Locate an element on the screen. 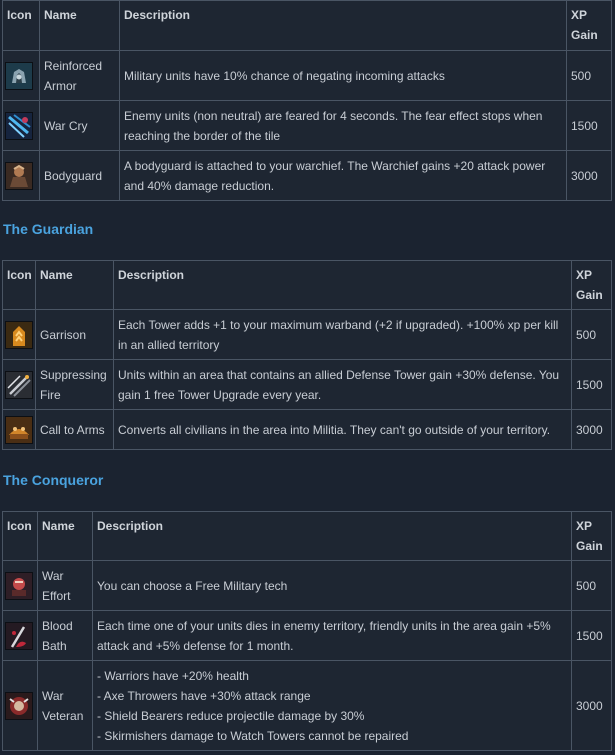 The width and height of the screenshot is (615, 755). call-to-arms-icon is located at coordinates (19, 429).